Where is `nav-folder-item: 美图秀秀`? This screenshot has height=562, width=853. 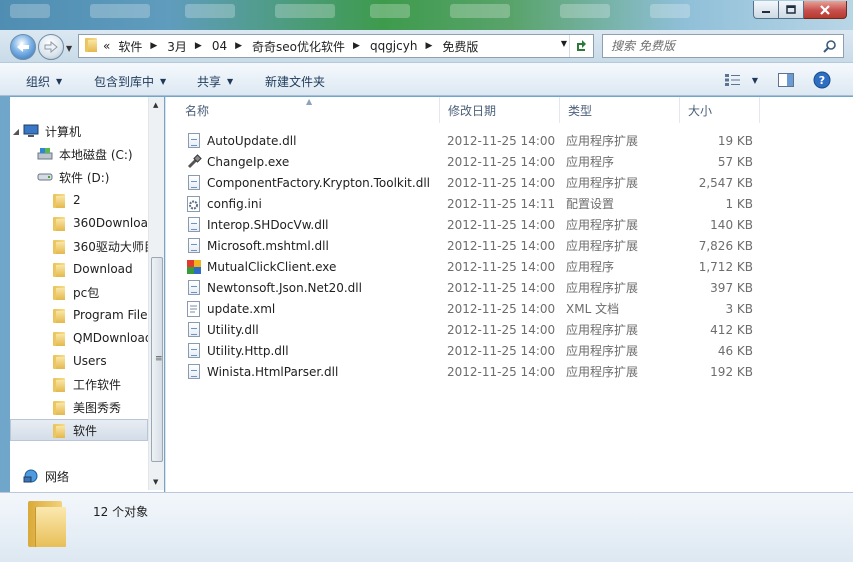 nav-folder-item: 美图秀秀 is located at coordinates (79, 407).